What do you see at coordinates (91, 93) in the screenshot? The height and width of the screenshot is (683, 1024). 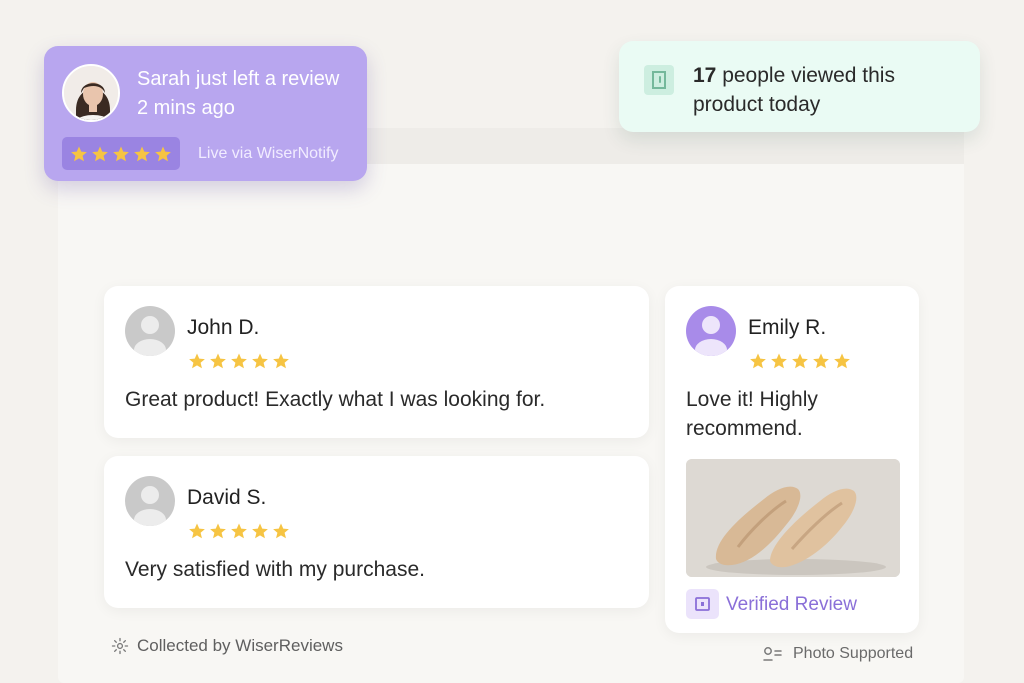 I see `sarah-avatar` at bounding box center [91, 93].